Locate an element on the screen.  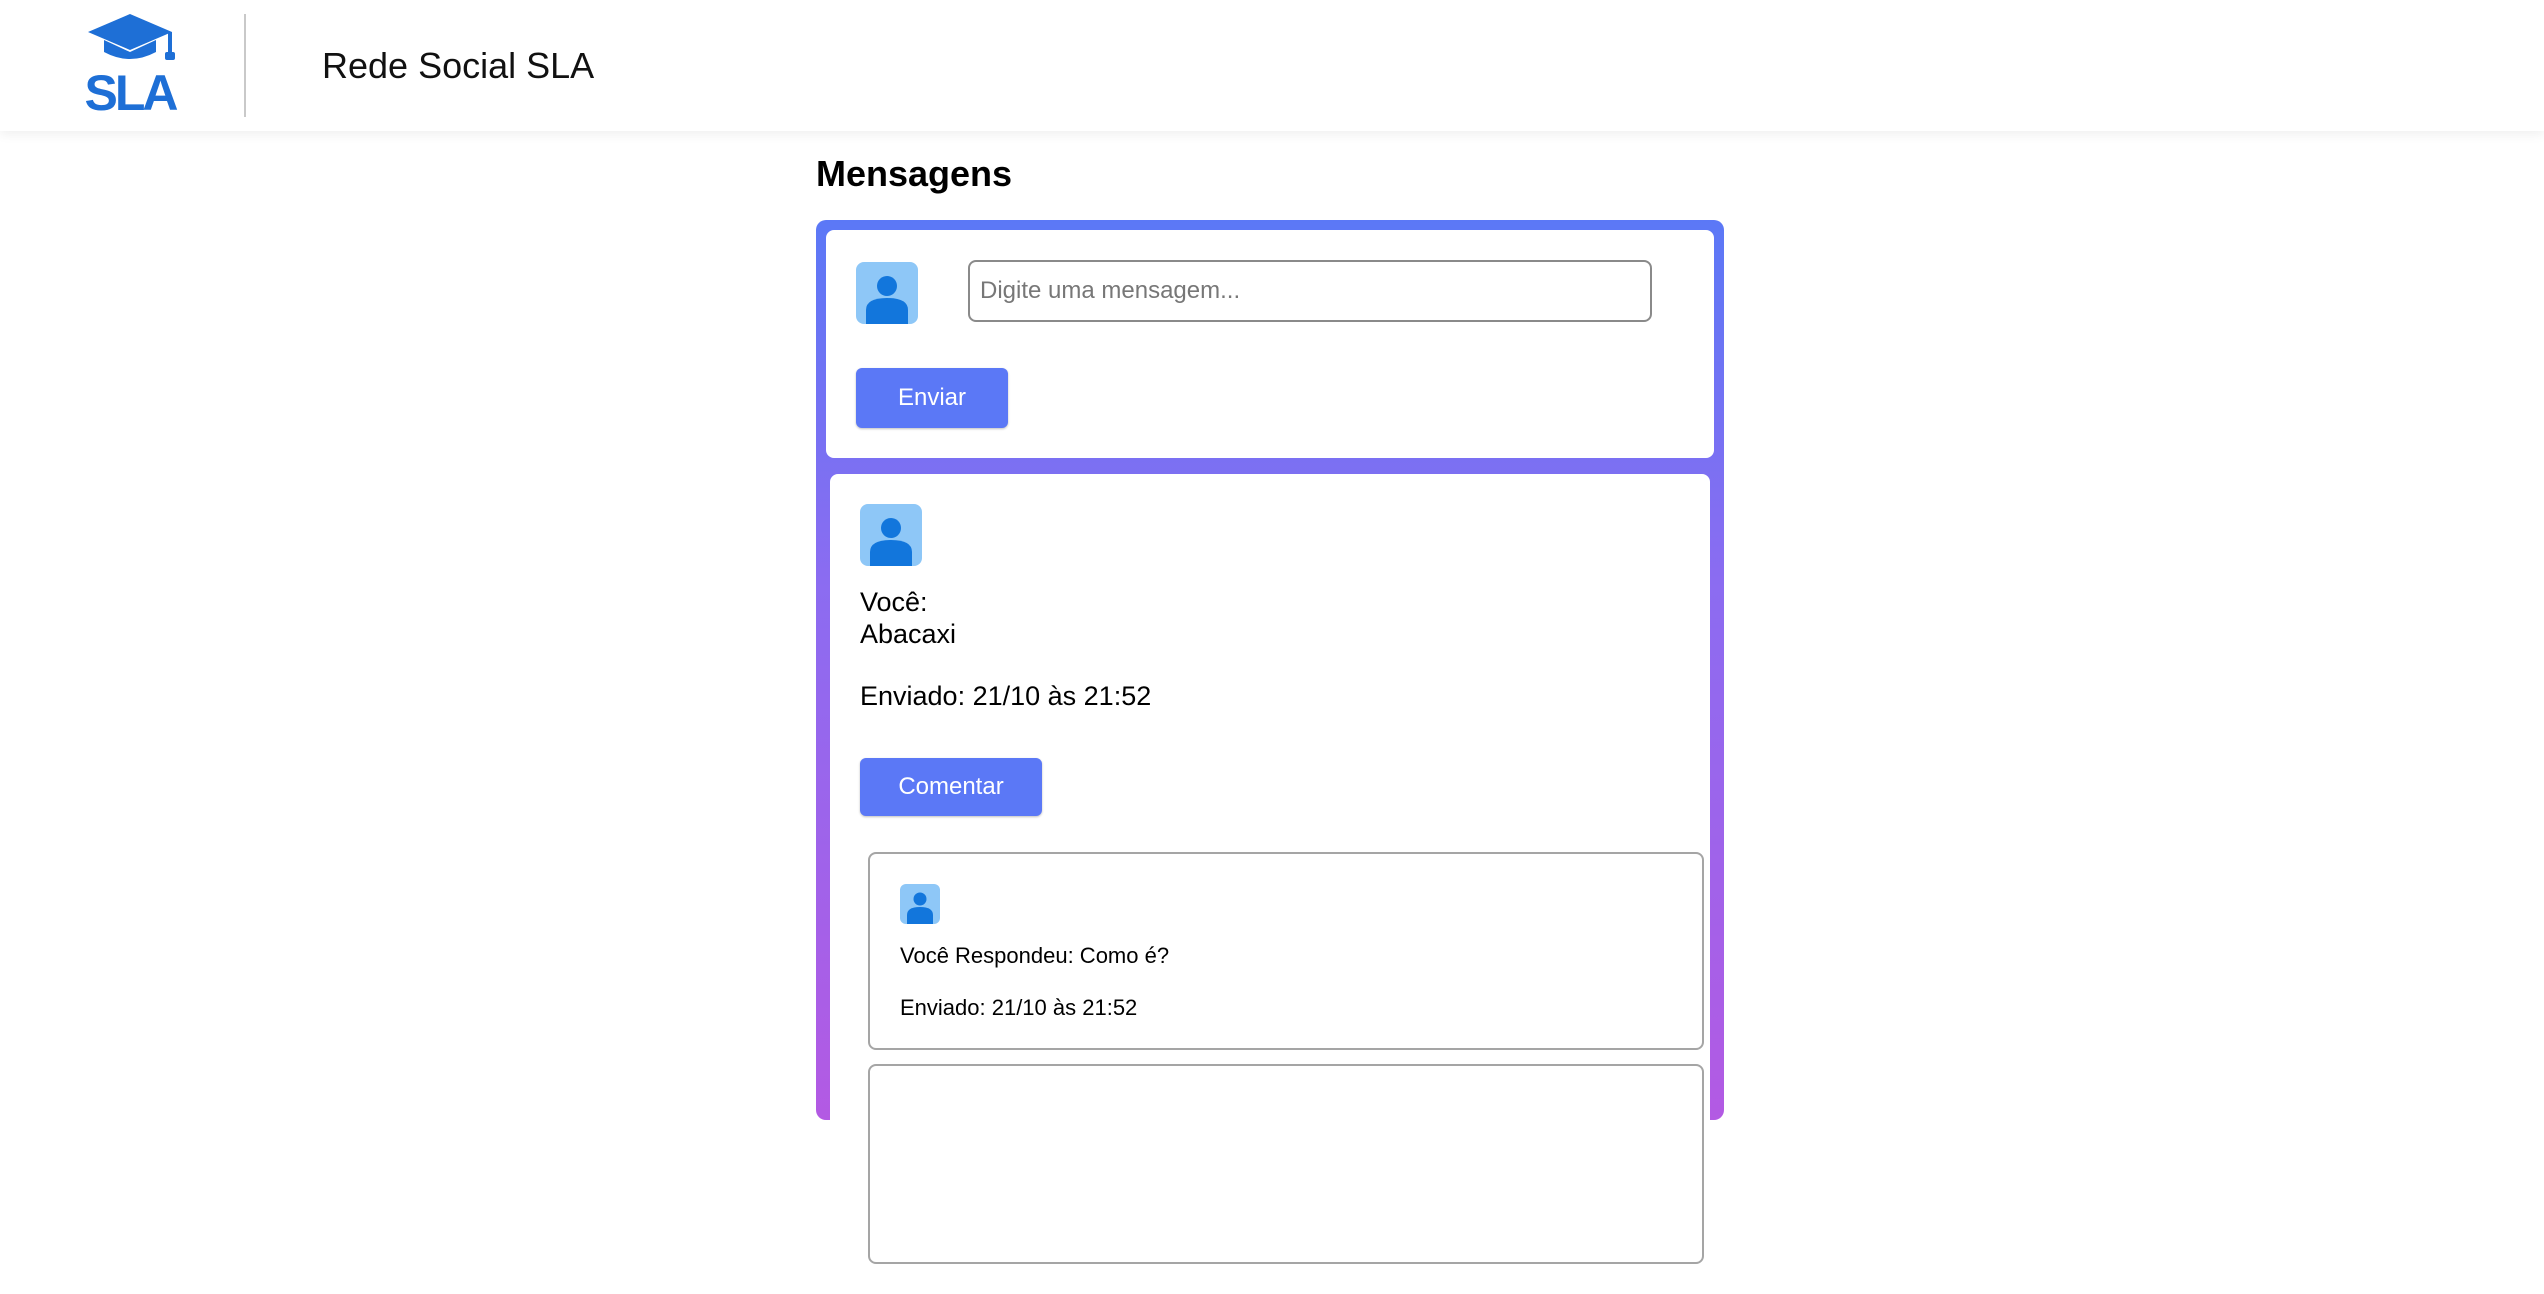
reply-author-avatar is located at coordinates (920, 904).